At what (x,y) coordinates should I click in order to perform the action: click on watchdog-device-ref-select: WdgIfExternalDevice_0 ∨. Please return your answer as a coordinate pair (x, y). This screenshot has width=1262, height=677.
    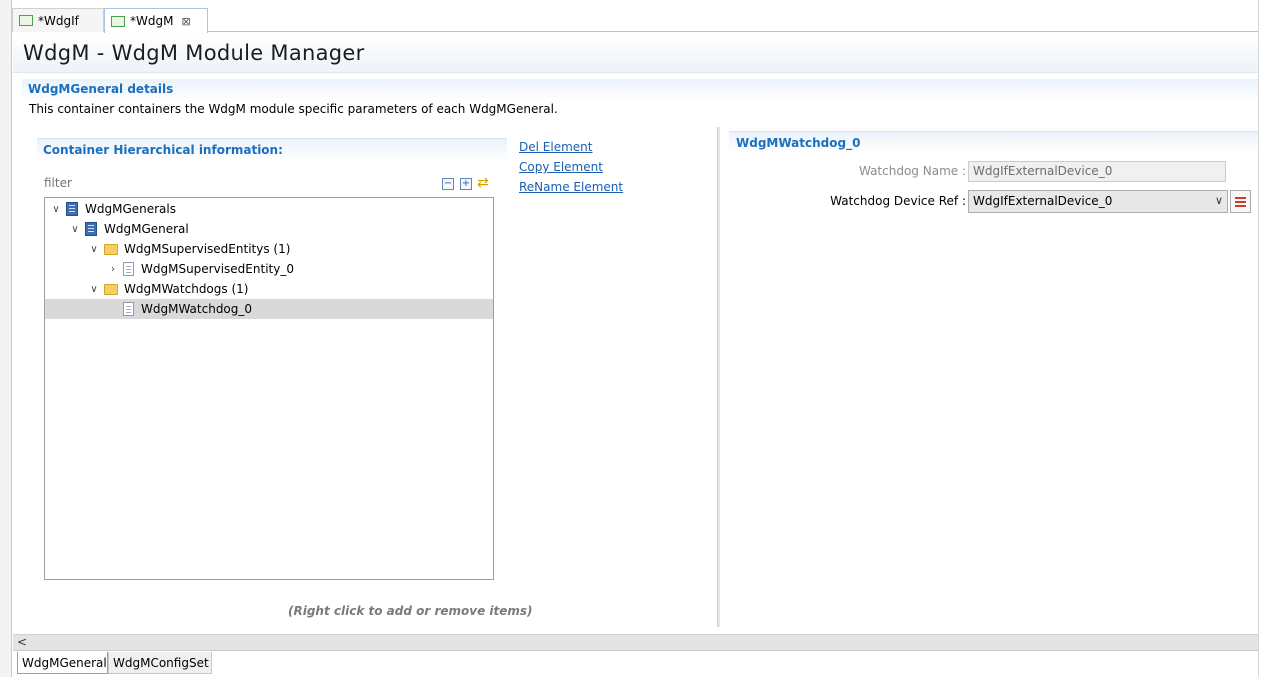
    Looking at the image, I should click on (1098, 201).